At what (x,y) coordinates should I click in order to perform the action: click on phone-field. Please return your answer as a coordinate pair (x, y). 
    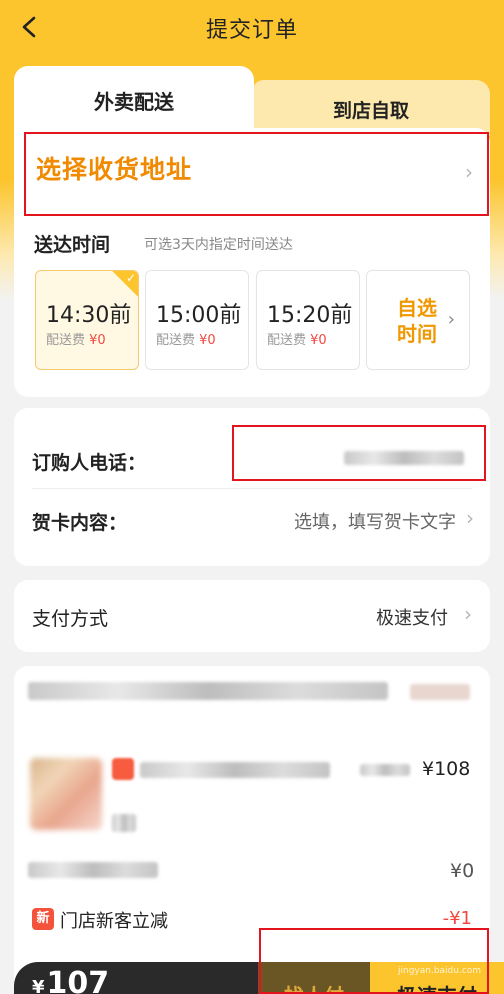
    Looking at the image, I should click on (359, 453).